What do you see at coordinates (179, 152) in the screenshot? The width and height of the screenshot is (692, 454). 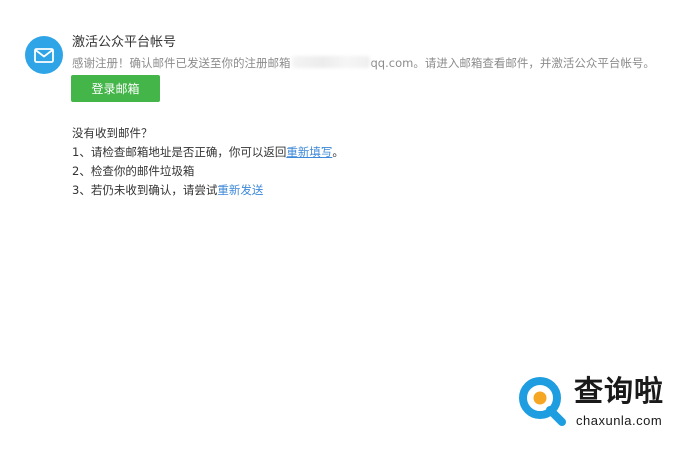 I see `help-item-text: 1、请检查邮箱地址是否正确，你可以返回` at bounding box center [179, 152].